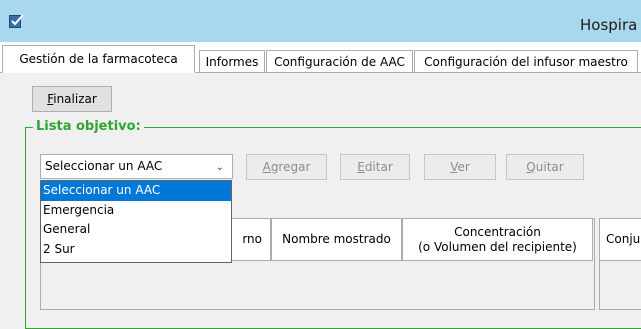  What do you see at coordinates (72, 99) in the screenshot?
I see `finalize-button: Finalizar` at bounding box center [72, 99].